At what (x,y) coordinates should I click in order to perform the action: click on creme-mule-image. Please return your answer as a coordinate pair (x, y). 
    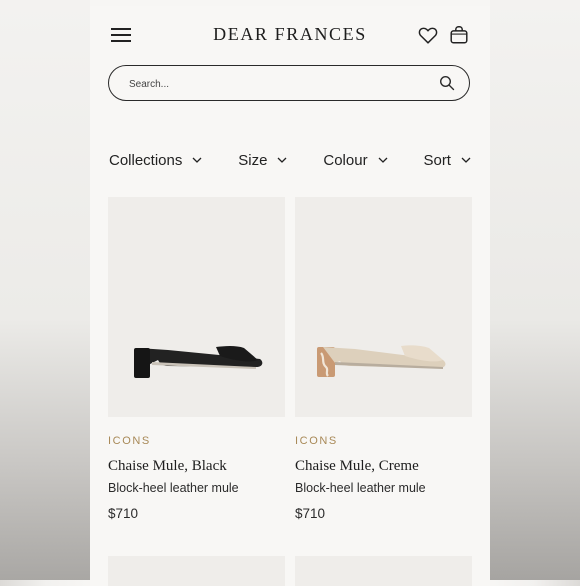
    Looking at the image, I should click on (381, 361).